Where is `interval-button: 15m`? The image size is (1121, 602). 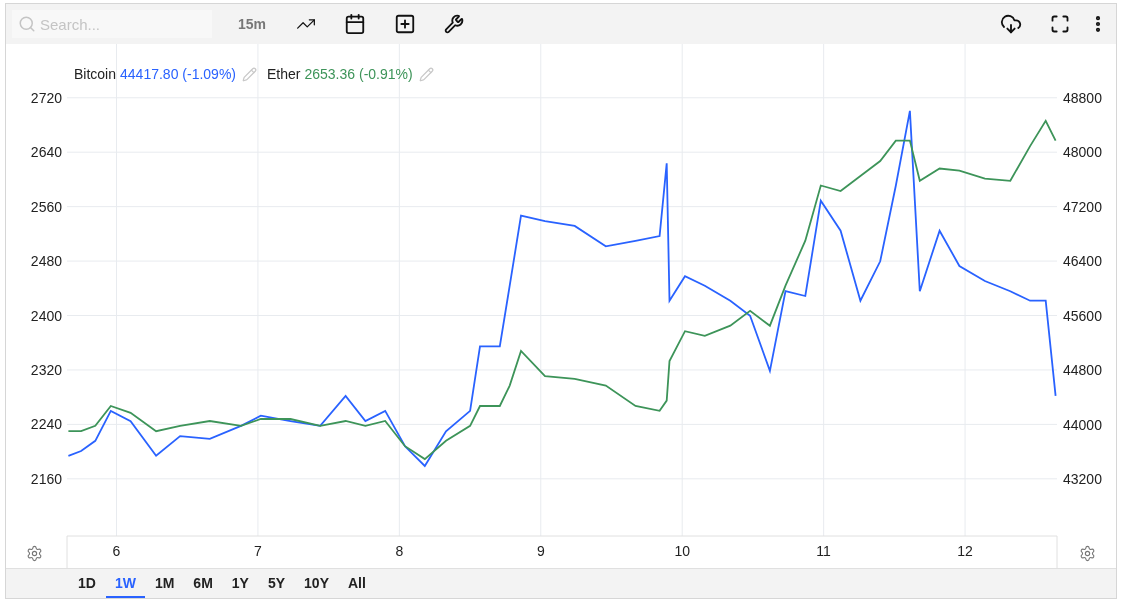
interval-button: 15m is located at coordinates (252, 24).